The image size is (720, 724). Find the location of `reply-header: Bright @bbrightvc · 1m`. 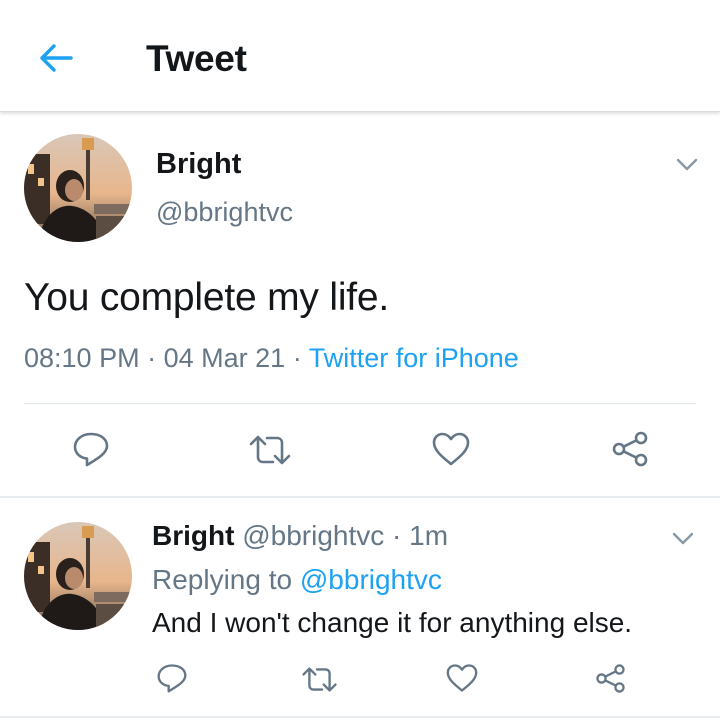

reply-header: Bright @bbrightvc · 1m is located at coordinates (300, 536).